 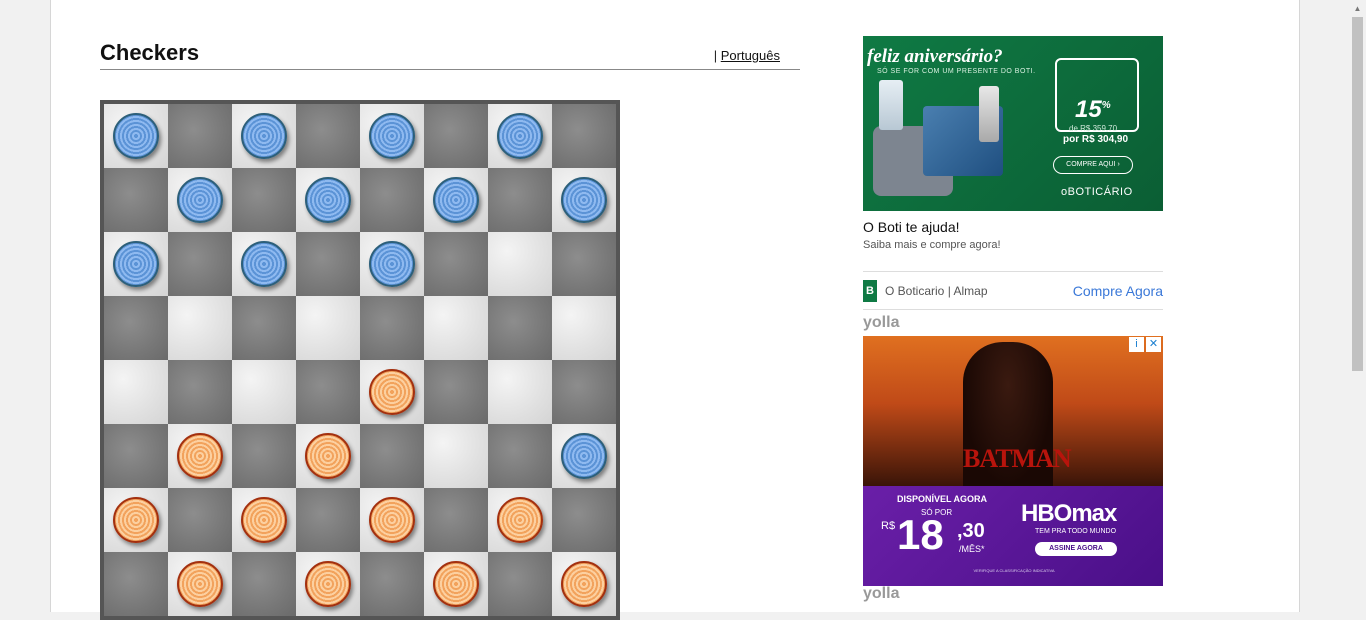 What do you see at coordinates (1076, 549) in the screenshot?
I see `subscribe-button: ASSINE AGORA` at bounding box center [1076, 549].